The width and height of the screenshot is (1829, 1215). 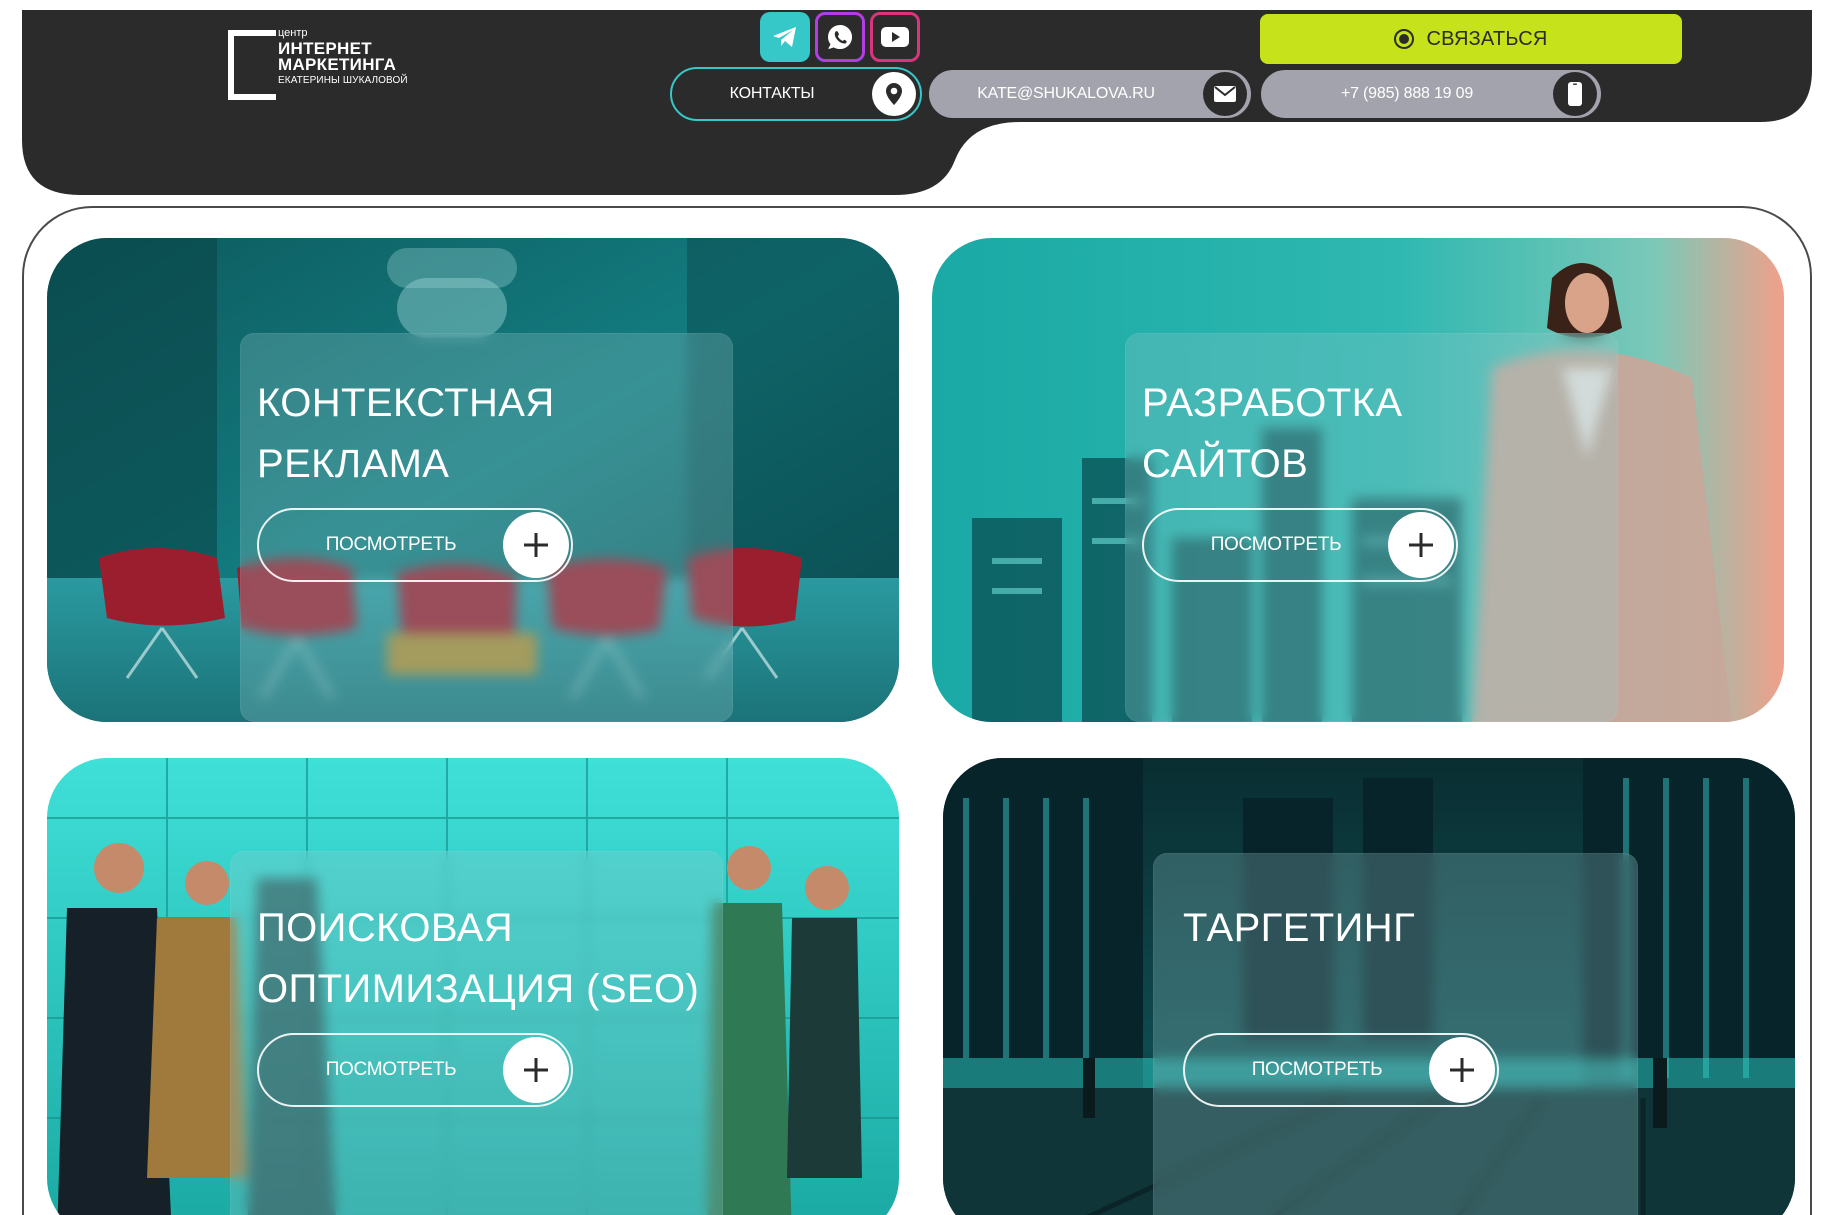 I want to click on youtube-icon, so click(x=895, y=37).